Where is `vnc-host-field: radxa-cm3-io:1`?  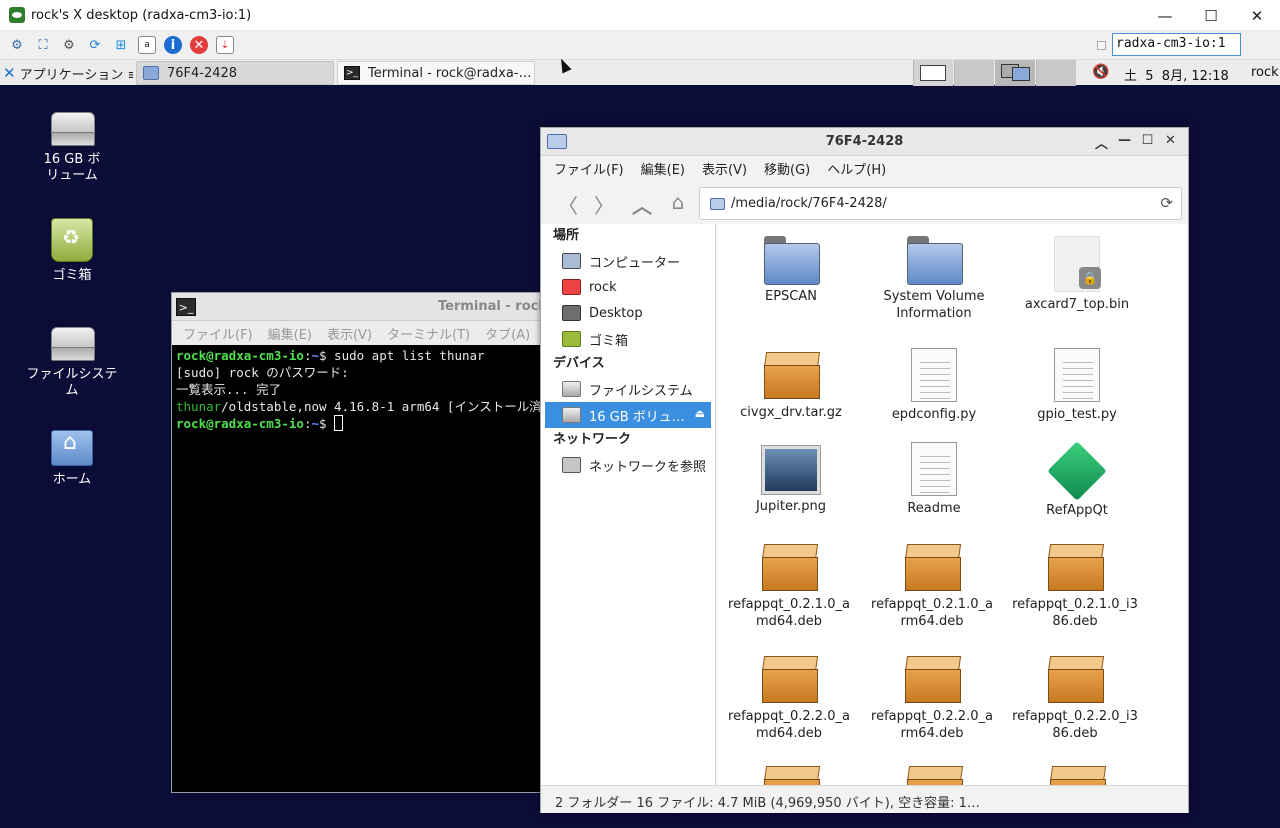 vnc-host-field: radxa-cm3-io:1 is located at coordinates (1176, 44).